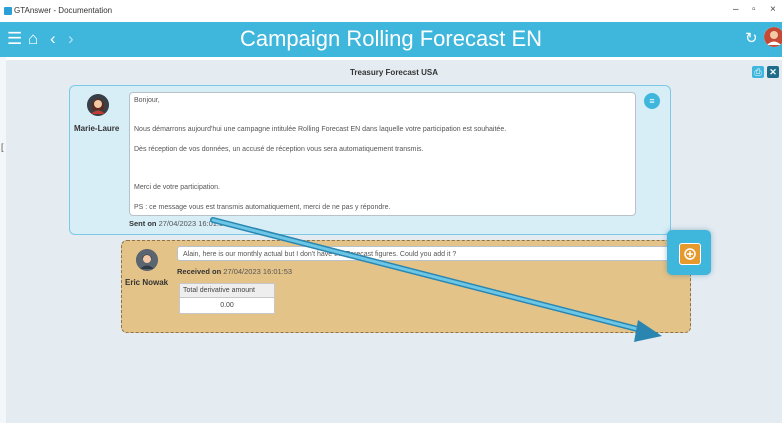  What do you see at coordinates (754, 10) in the screenshot?
I see `maximize-icon: ▫` at bounding box center [754, 10].